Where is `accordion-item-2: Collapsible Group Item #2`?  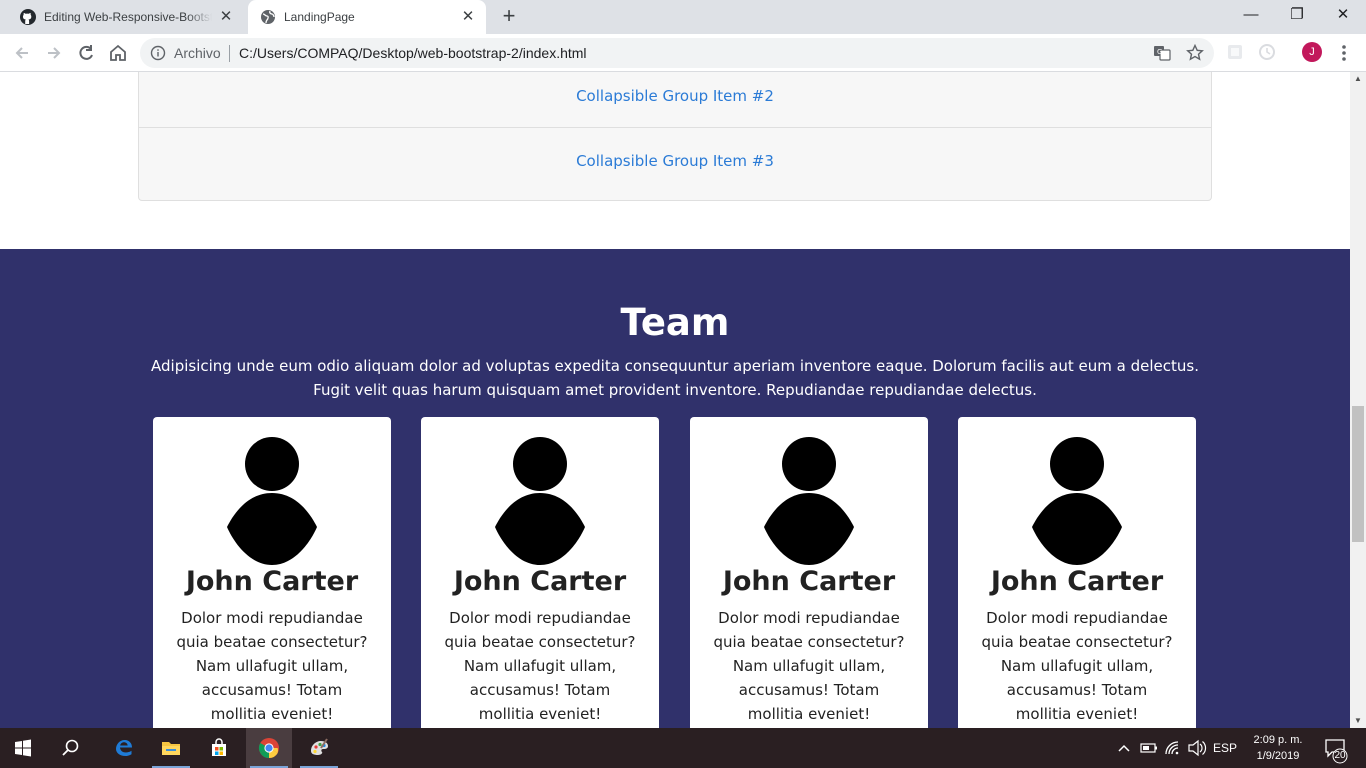
accordion-item-2: Collapsible Group Item #2 is located at coordinates (675, 100).